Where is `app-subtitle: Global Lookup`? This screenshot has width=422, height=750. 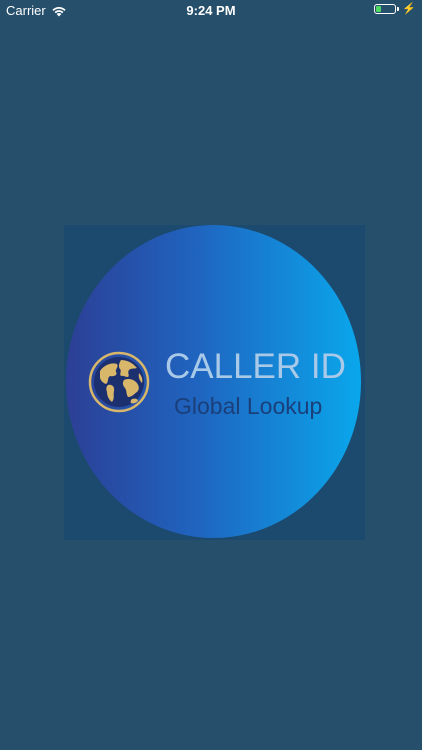 app-subtitle: Global Lookup is located at coordinates (248, 406).